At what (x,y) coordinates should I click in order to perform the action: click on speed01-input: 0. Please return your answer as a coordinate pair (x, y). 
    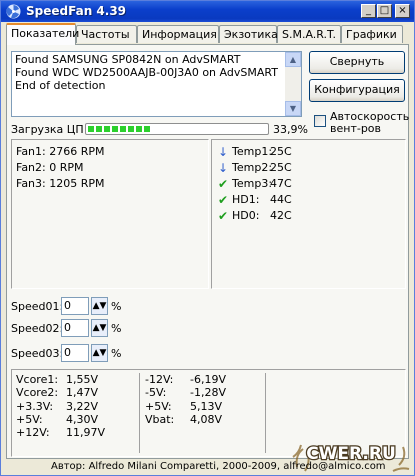
    Looking at the image, I should click on (75, 306).